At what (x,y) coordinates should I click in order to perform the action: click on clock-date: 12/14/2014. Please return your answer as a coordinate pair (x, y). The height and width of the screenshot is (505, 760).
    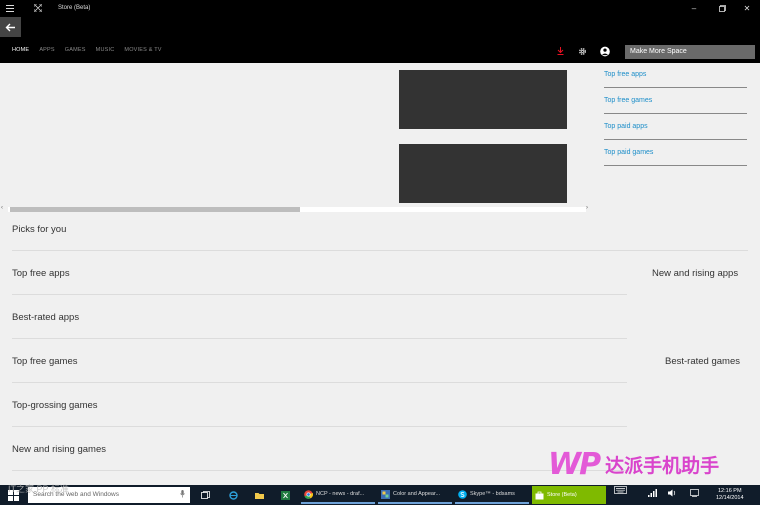
    Looking at the image, I should click on (730, 498).